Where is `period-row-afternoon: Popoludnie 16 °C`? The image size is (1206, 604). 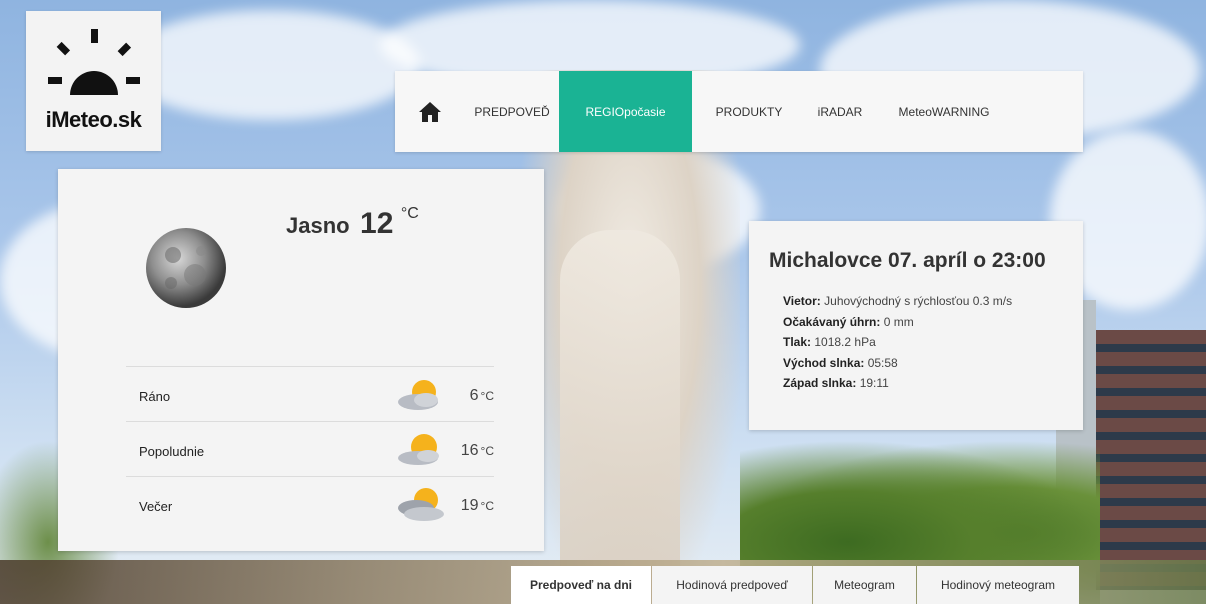 period-row-afternoon: Popoludnie 16 °C is located at coordinates (310, 448).